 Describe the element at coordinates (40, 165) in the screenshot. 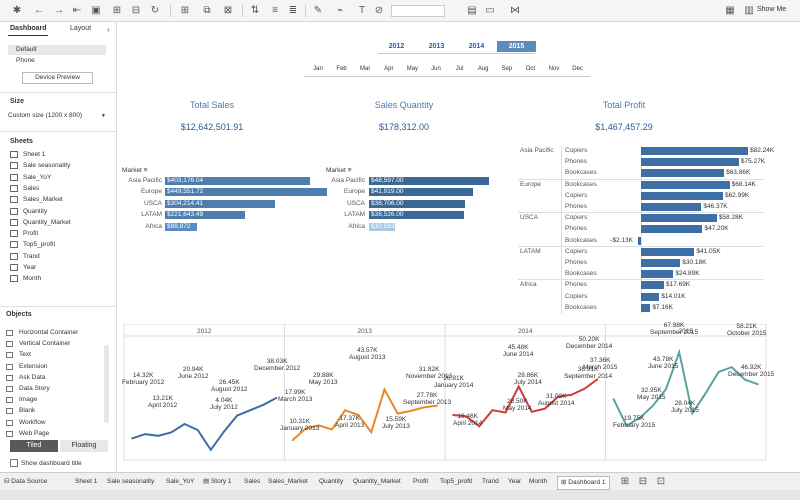

I see `sheet-item: Sale seasonality` at that location.